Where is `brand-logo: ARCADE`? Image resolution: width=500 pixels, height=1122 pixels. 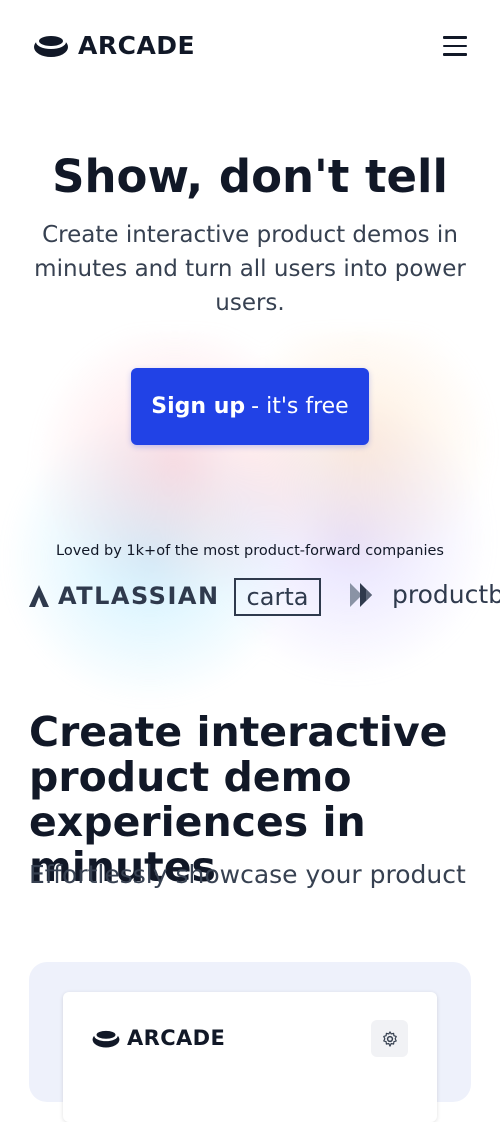 brand-logo: ARCADE is located at coordinates (113, 45).